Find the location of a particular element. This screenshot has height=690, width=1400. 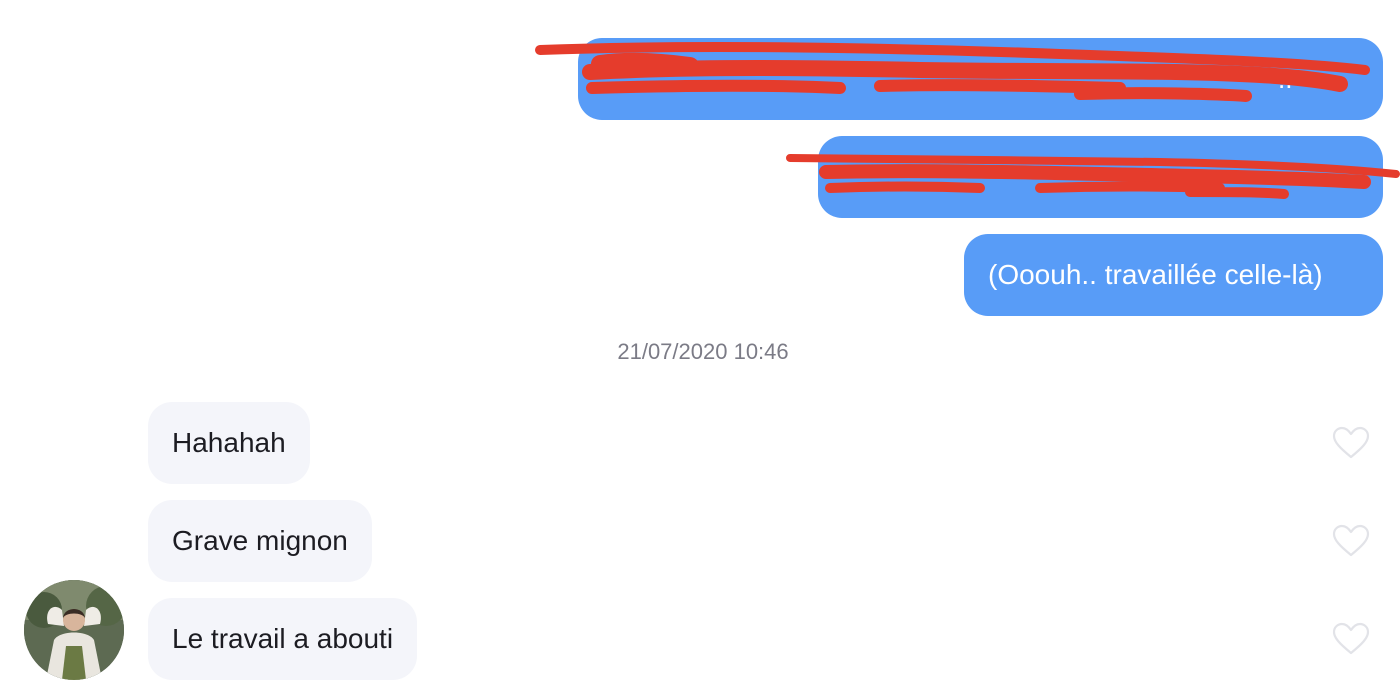

message-timestamp: 21/07/2020 10:46 is located at coordinates (703, 351).